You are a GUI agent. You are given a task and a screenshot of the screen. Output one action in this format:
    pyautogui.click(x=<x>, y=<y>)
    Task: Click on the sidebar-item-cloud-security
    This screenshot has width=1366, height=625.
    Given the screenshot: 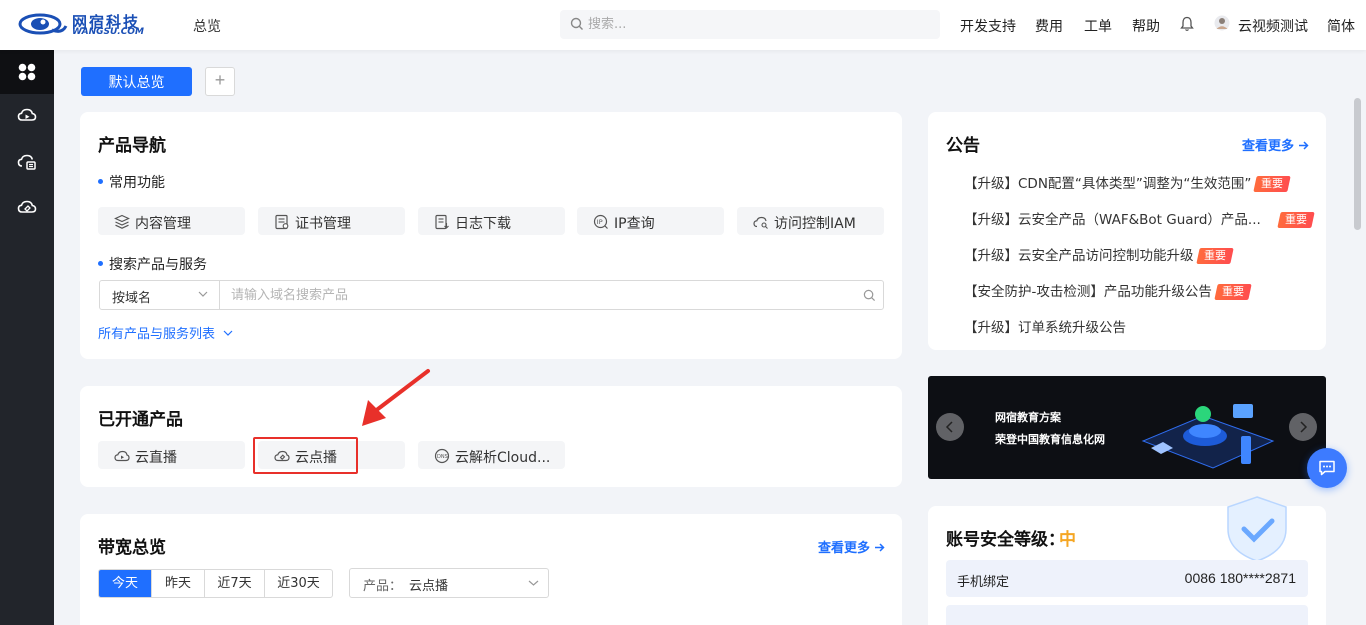 What is the action you would take?
    pyautogui.click(x=27, y=162)
    